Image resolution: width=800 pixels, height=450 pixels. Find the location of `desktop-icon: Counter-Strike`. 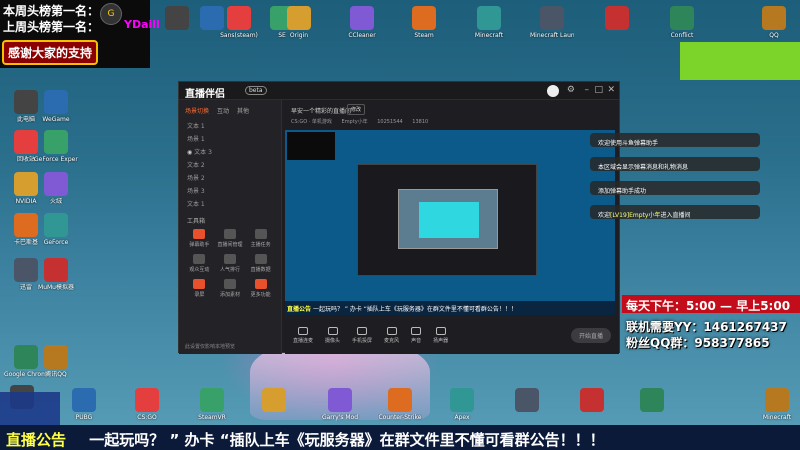

desktop-icon: Counter-Strike is located at coordinates (400, 404).